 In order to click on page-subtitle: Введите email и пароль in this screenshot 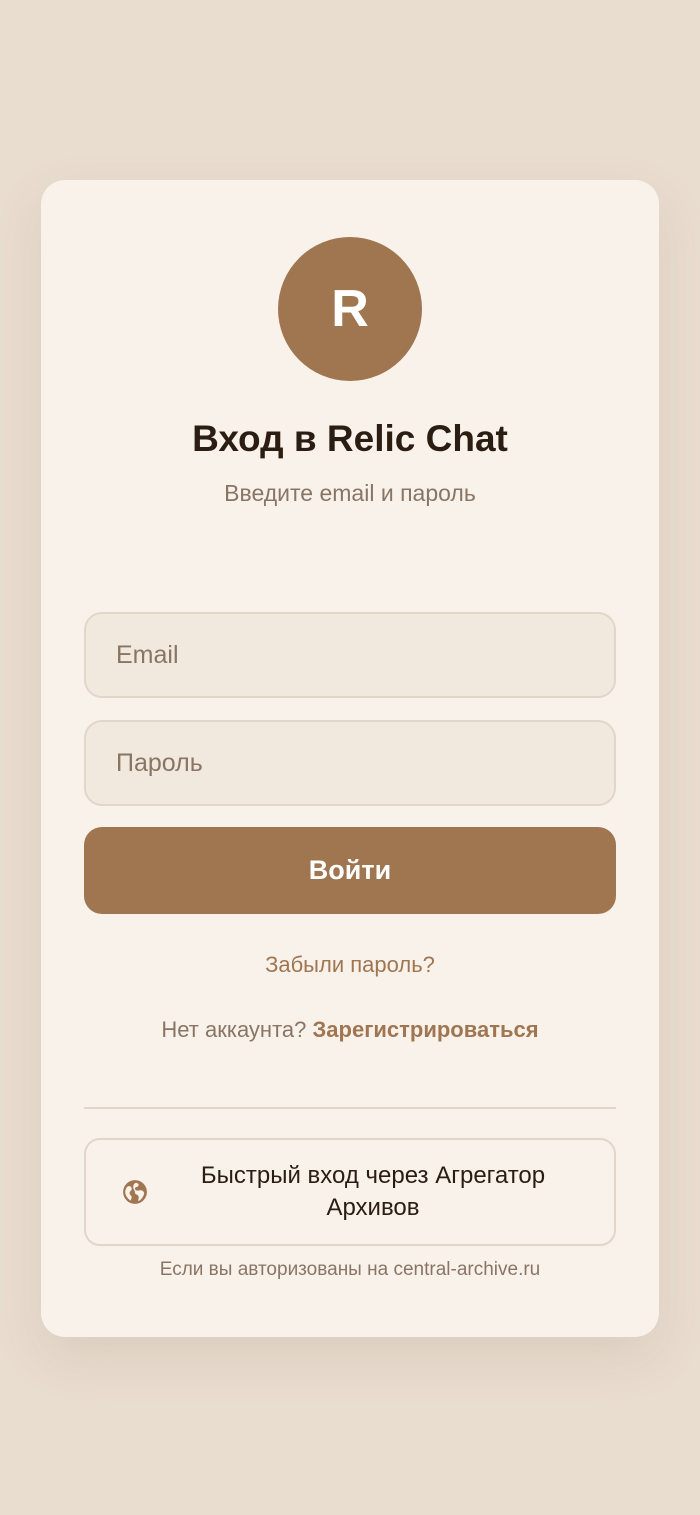, I will do `click(350, 493)`.